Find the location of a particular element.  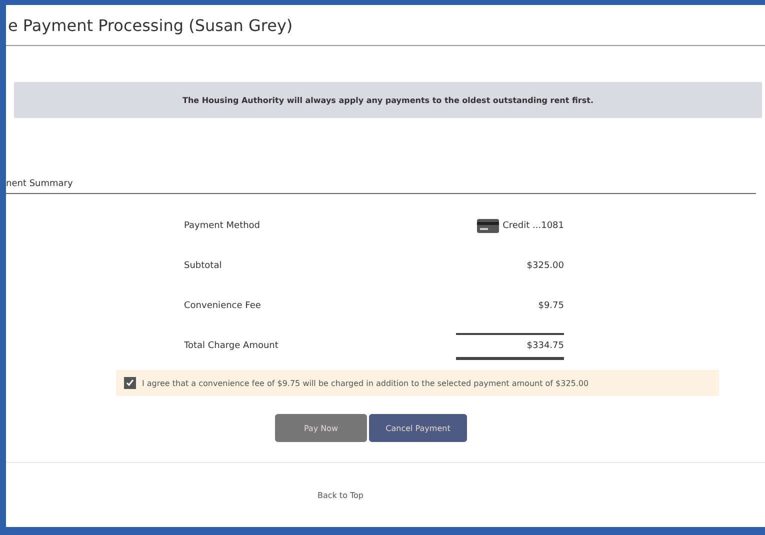

section-title: nent Summary is located at coordinates (39, 184).